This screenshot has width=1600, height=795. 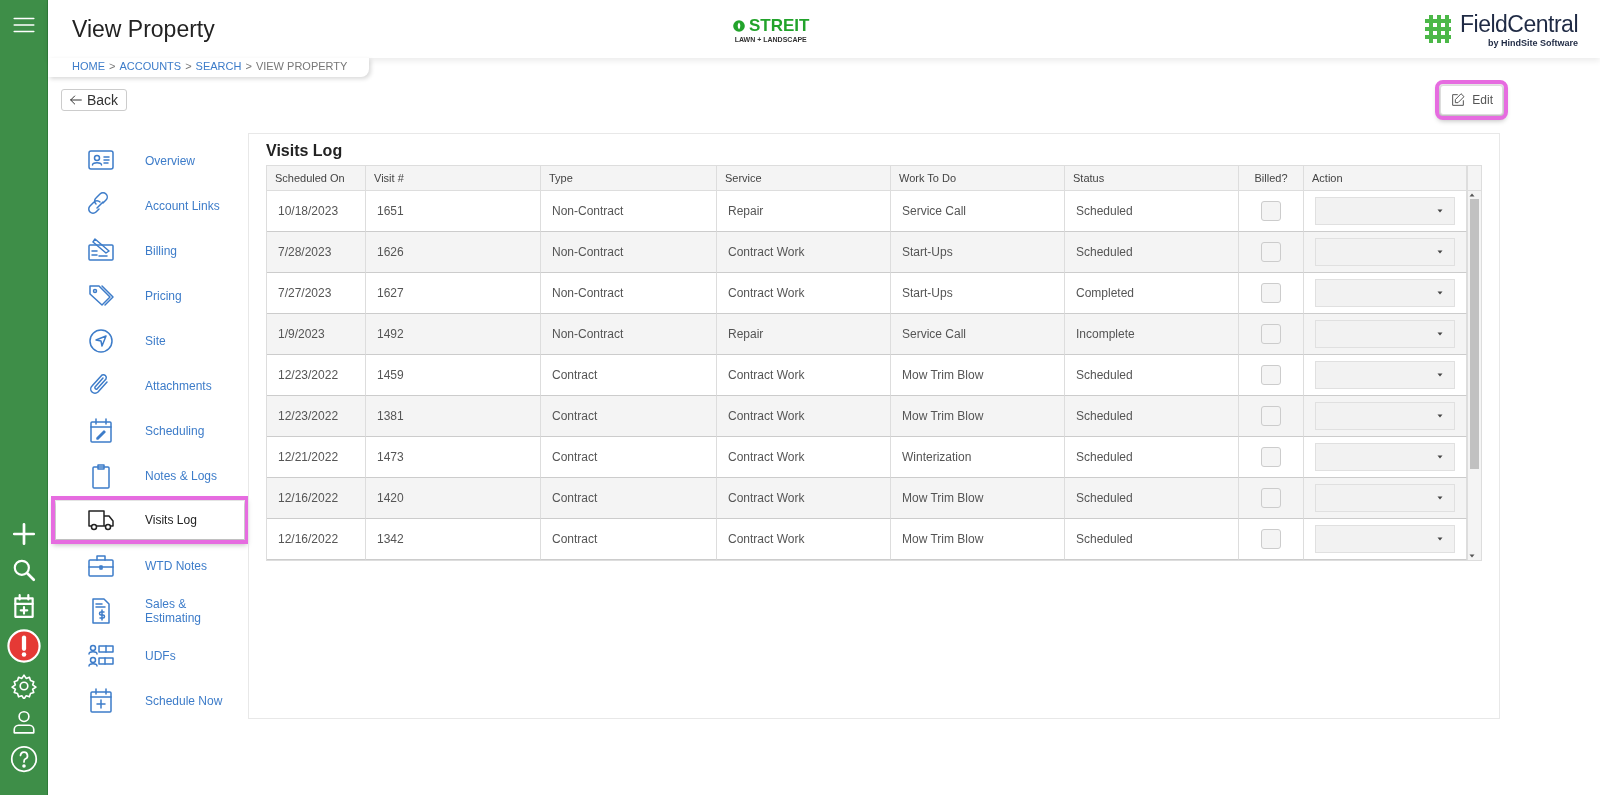 What do you see at coordinates (218, 66) in the screenshot?
I see `breadcrumb-link: SEARCH` at bounding box center [218, 66].